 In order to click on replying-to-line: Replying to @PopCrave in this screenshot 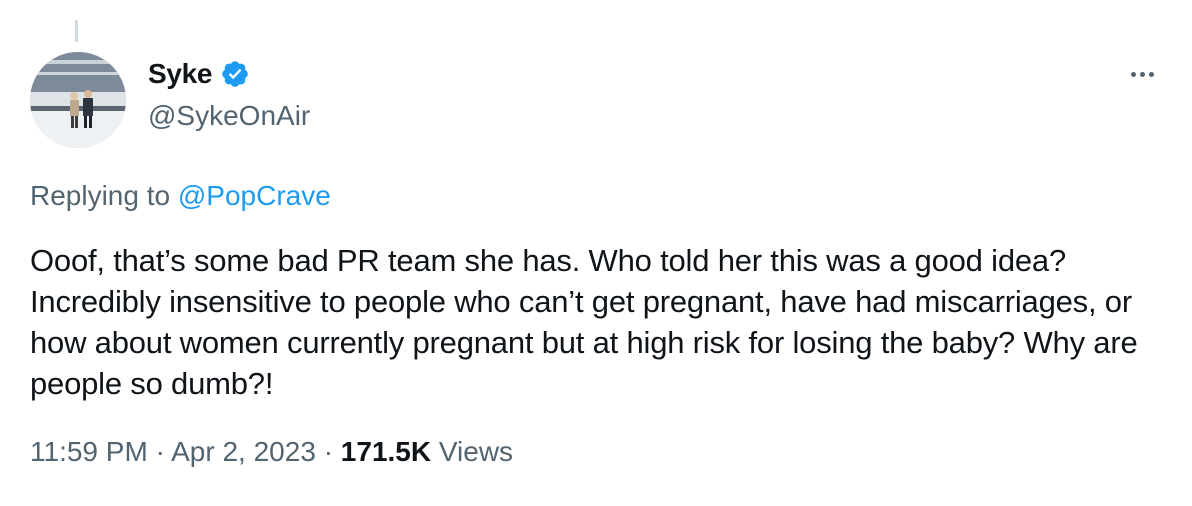, I will do `click(180, 196)`.